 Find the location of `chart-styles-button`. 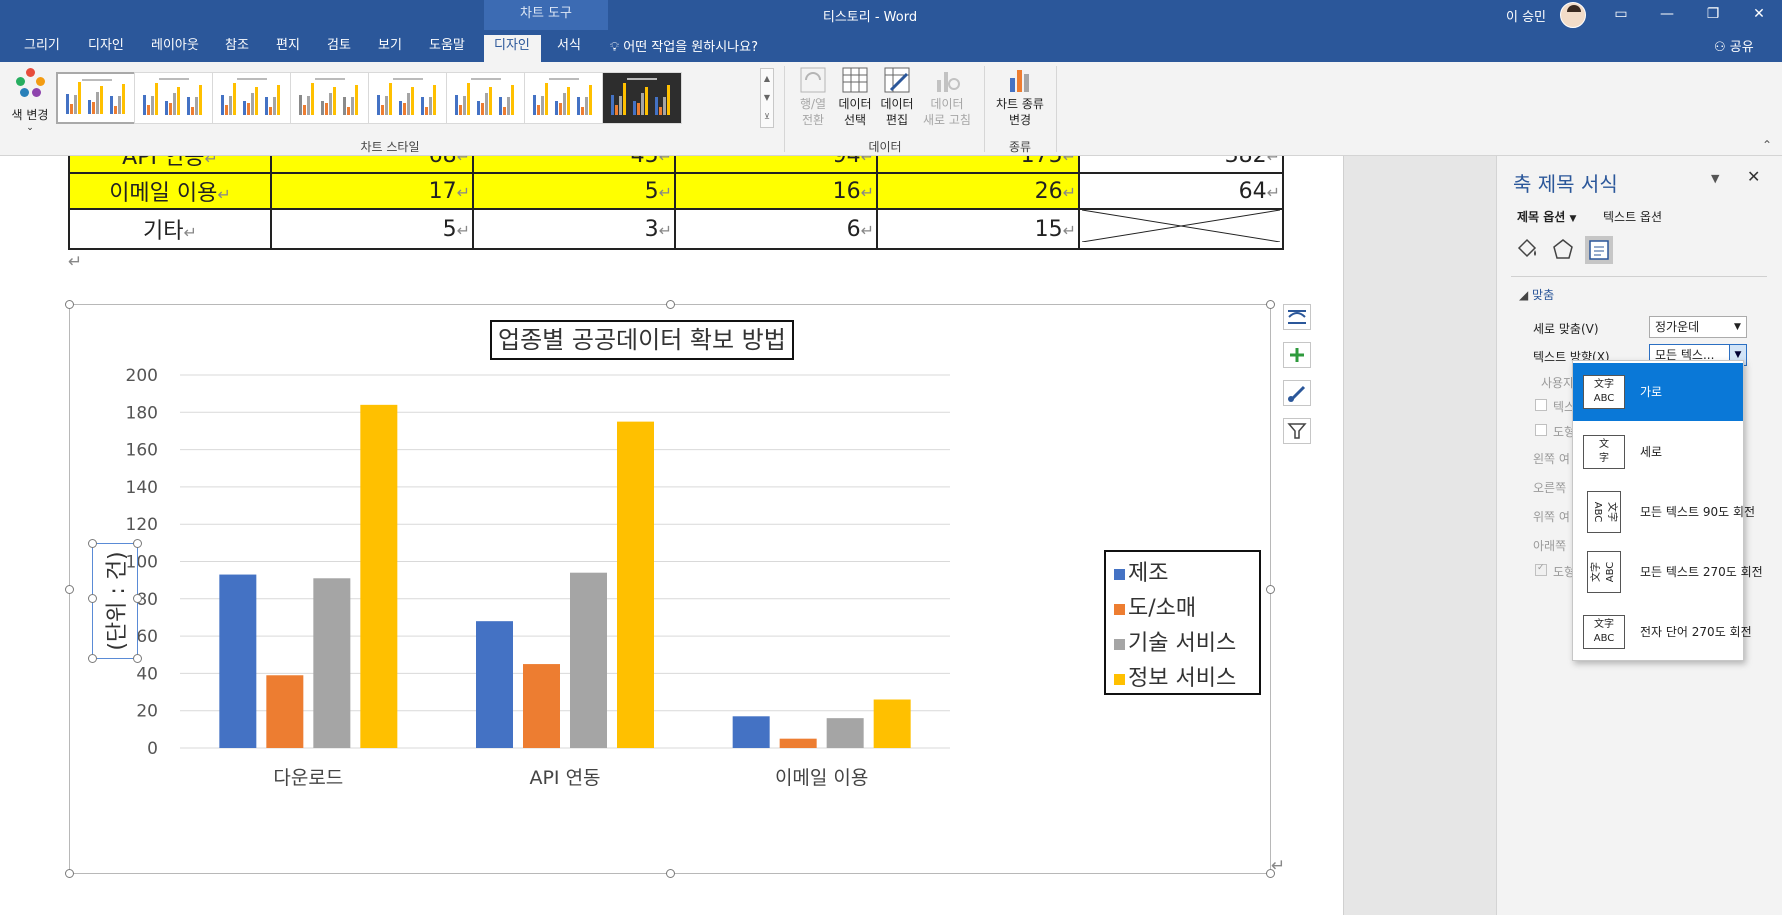

chart-styles-button is located at coordinates (1297, 393).